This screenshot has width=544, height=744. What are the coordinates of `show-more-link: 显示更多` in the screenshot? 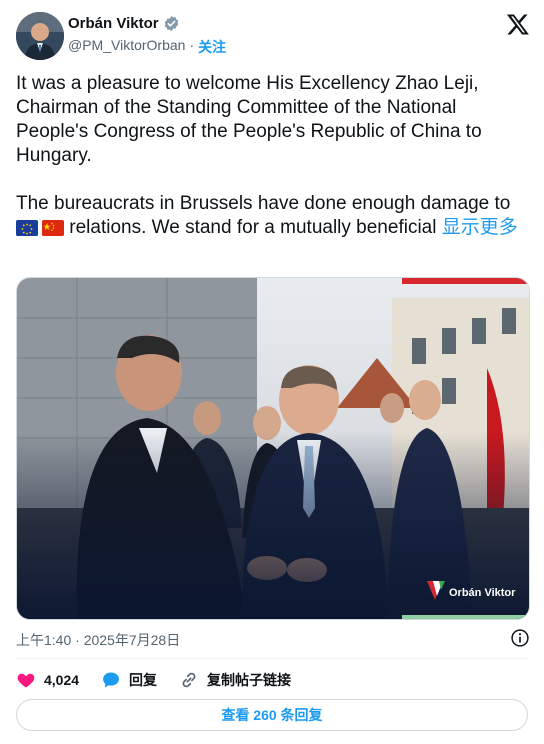 It's located at (480, 227).